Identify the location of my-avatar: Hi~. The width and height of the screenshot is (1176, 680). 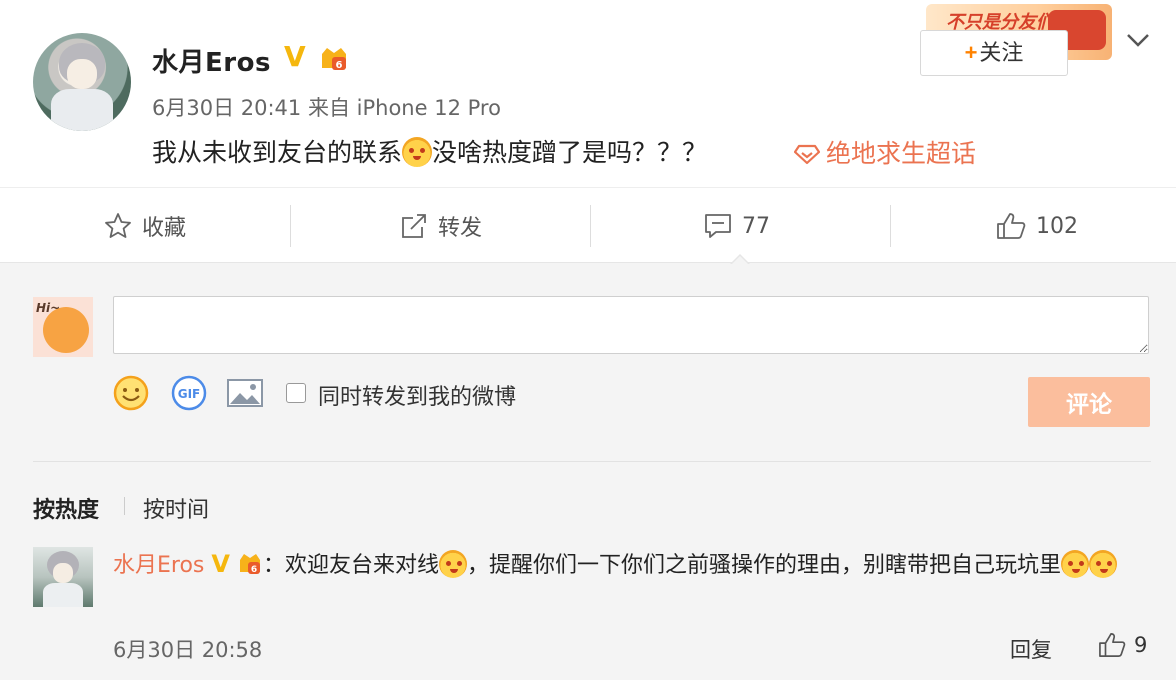
(63, 327).